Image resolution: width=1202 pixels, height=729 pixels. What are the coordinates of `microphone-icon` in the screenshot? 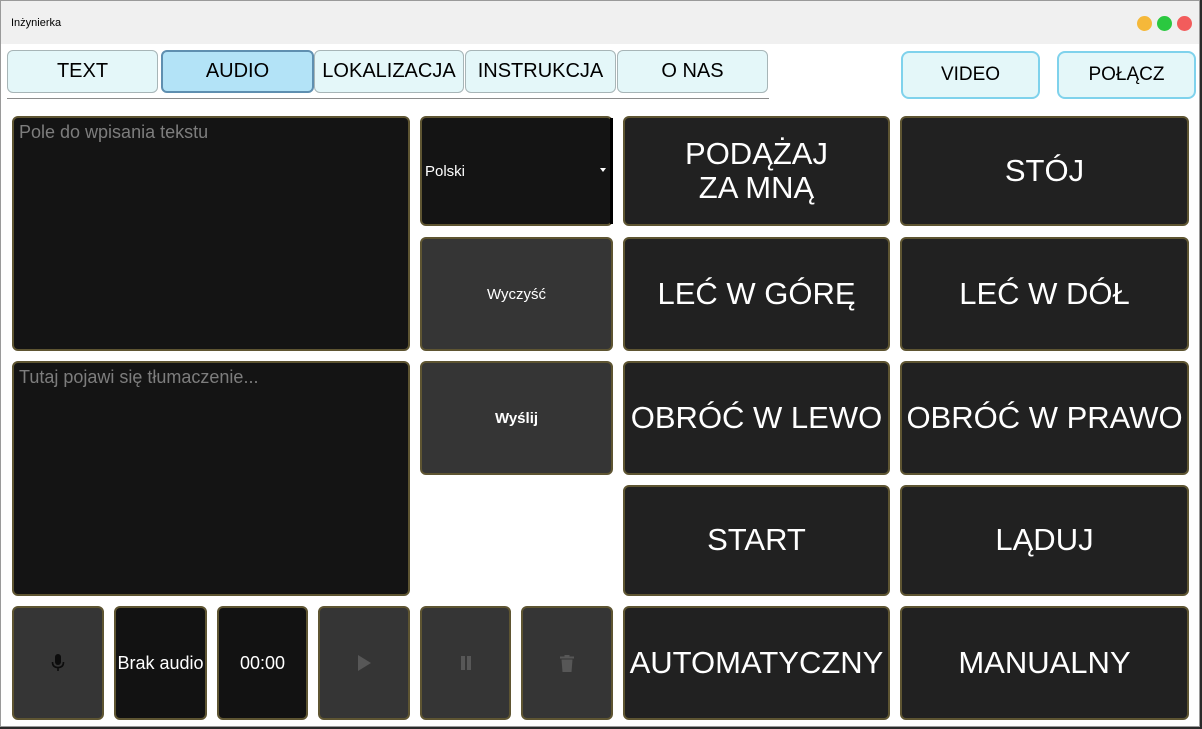 It's located at (58, 662).